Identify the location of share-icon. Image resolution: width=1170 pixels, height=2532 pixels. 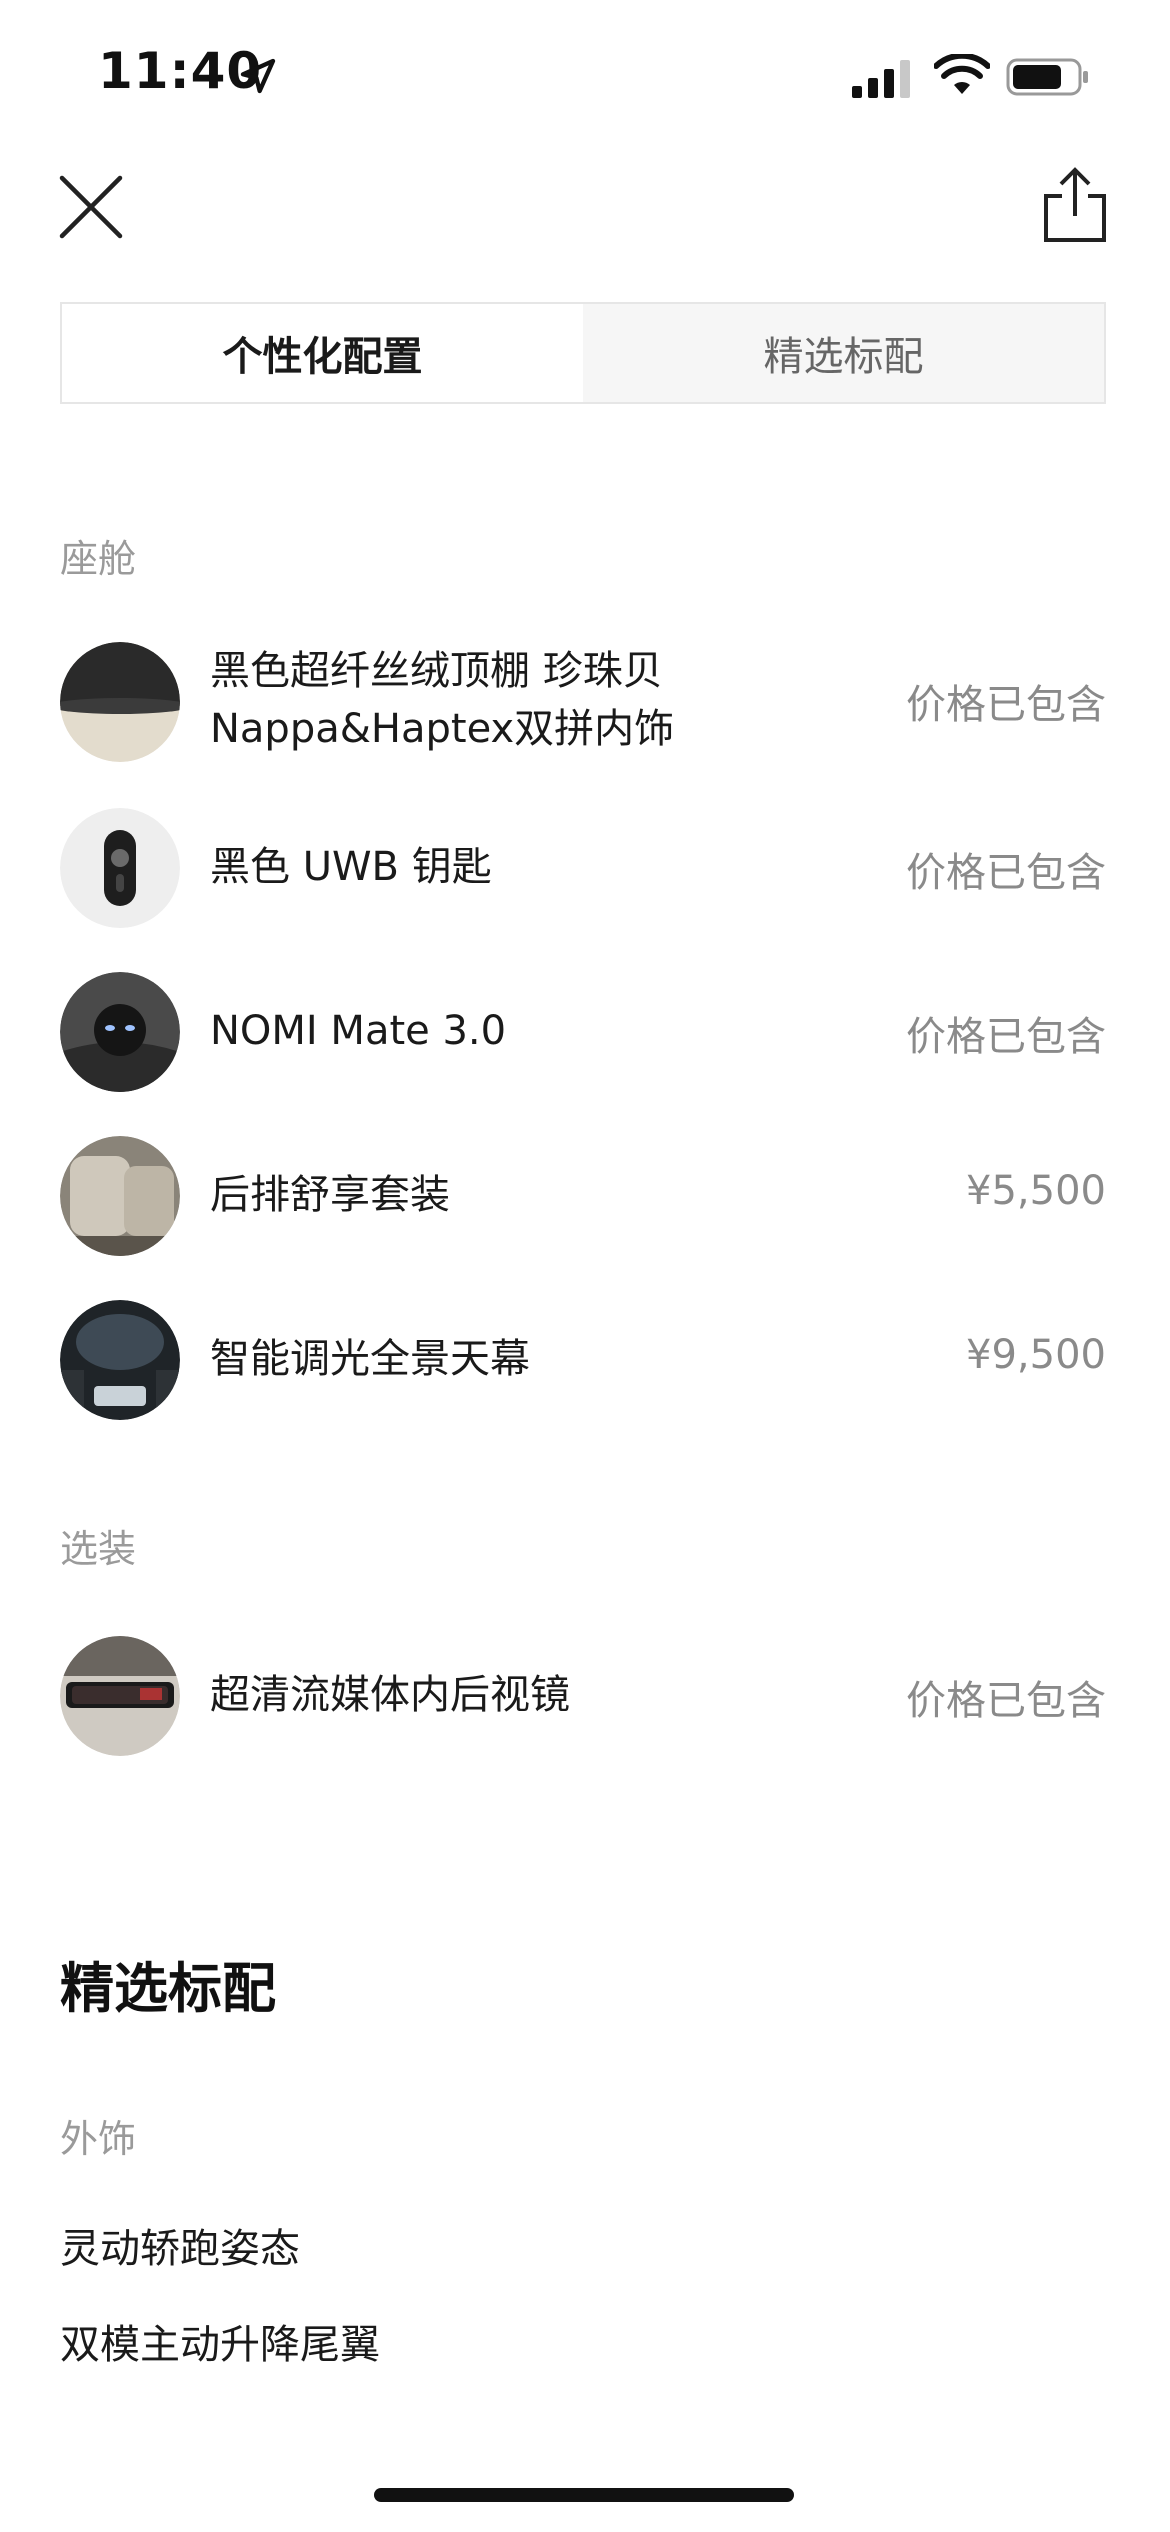
(1075, 205).